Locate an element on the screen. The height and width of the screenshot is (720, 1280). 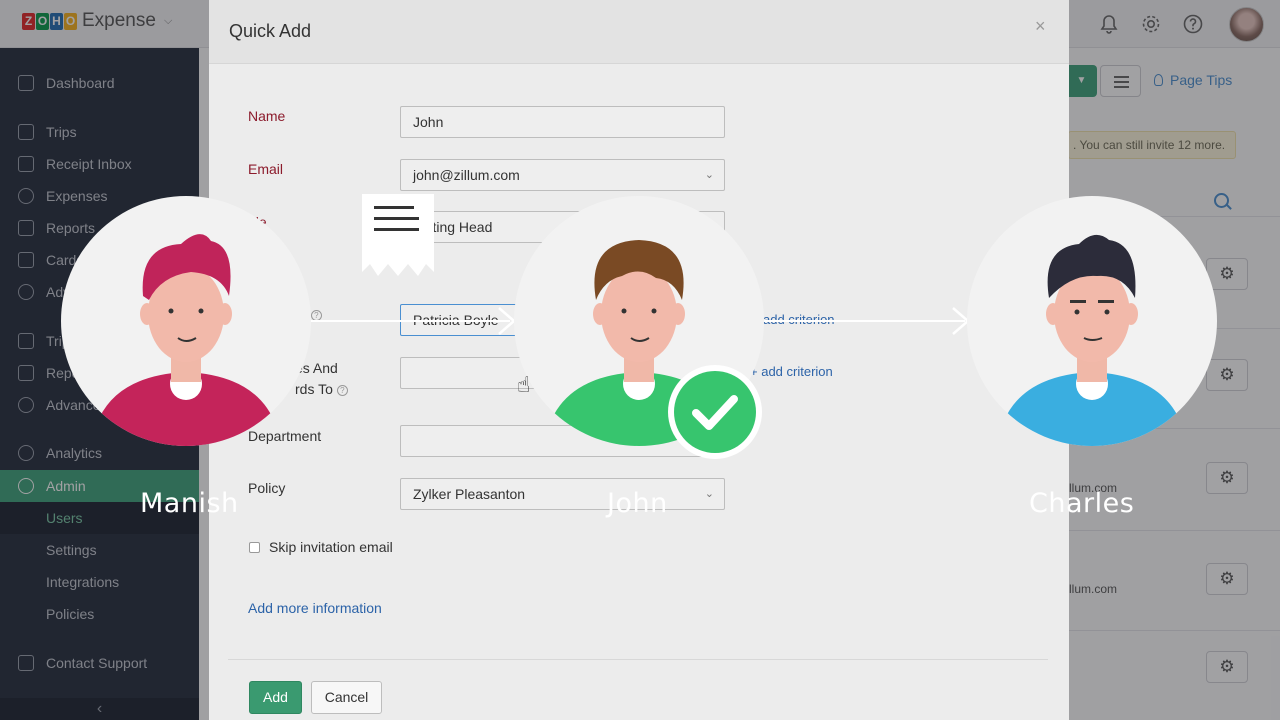
footer-divider is located at coordinates (638, 659).